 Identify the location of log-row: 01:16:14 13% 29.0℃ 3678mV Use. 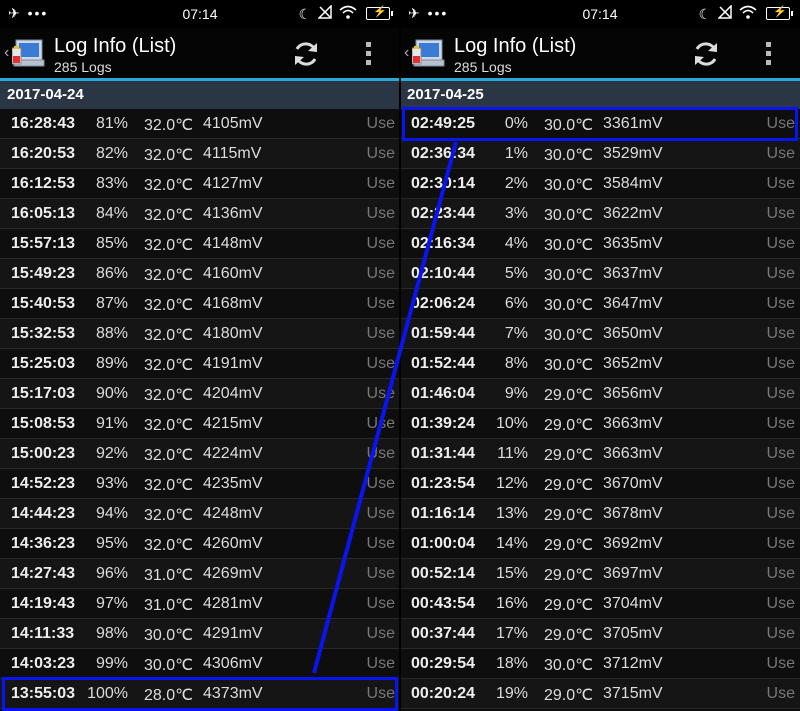
(600, 514).